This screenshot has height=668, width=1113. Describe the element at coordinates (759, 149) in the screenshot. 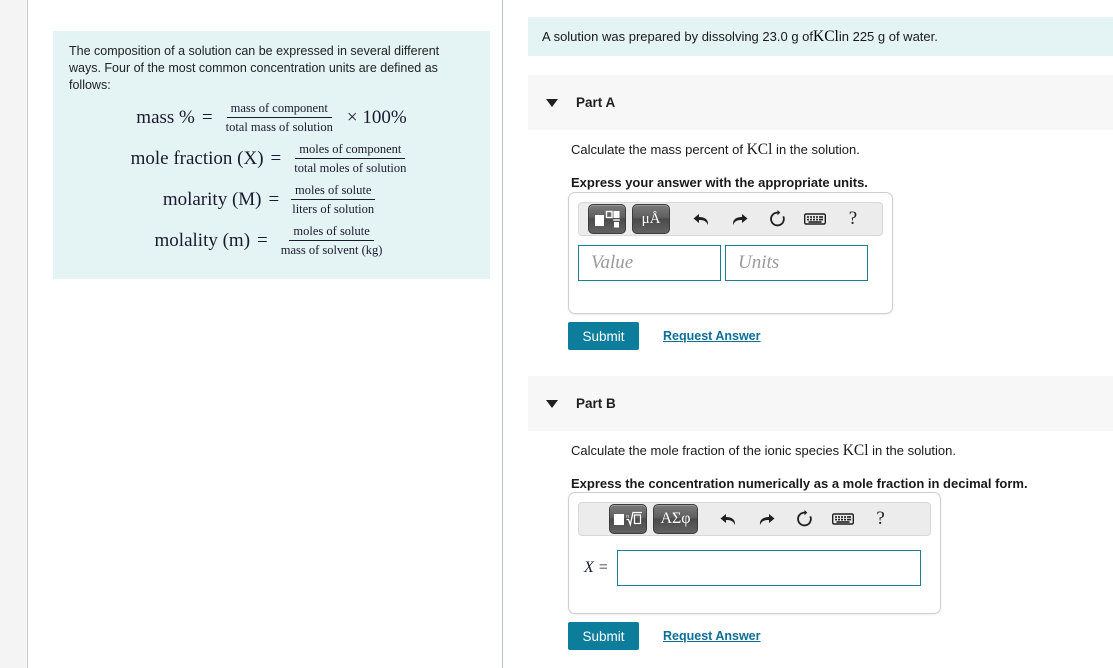

I see `part-a-prompt-chemical: KCl` at that location.